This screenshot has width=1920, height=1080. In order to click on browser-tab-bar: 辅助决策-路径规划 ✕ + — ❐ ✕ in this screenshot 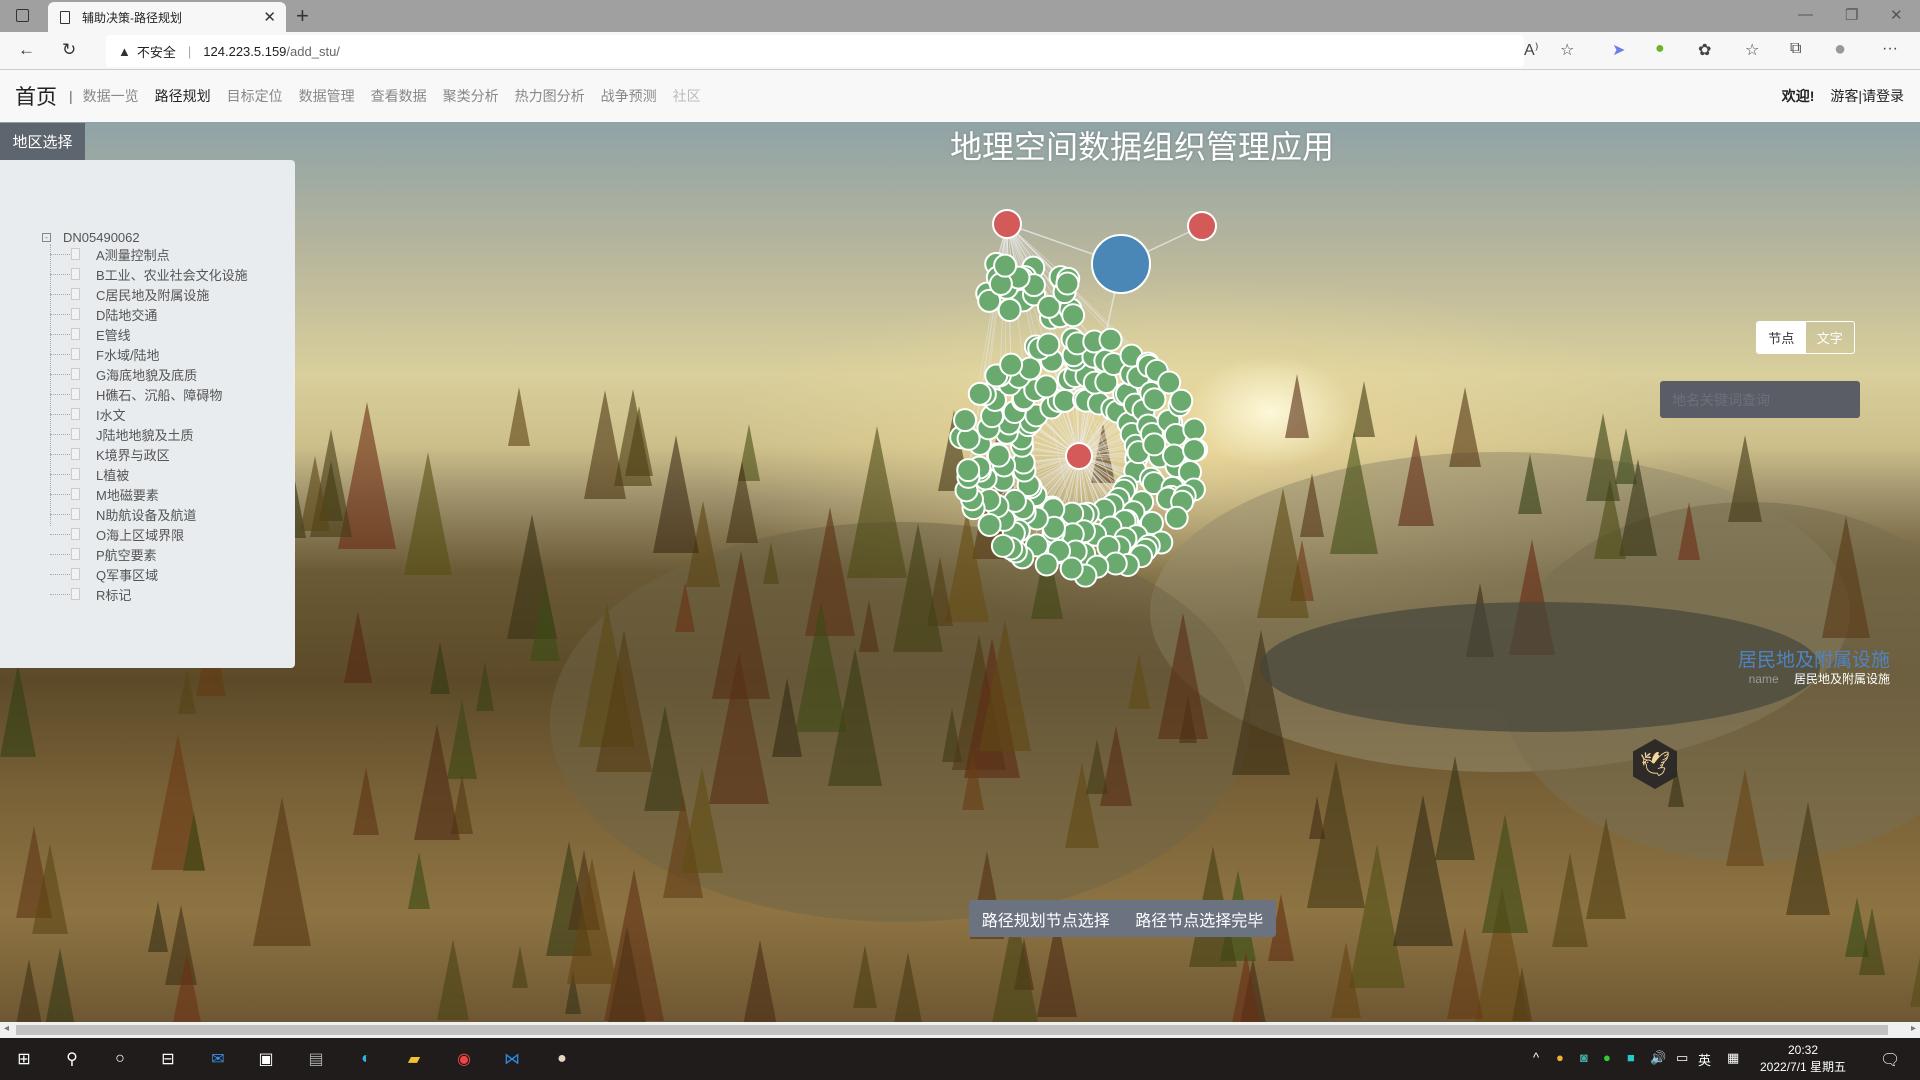, I will do `click(960, 16)`.